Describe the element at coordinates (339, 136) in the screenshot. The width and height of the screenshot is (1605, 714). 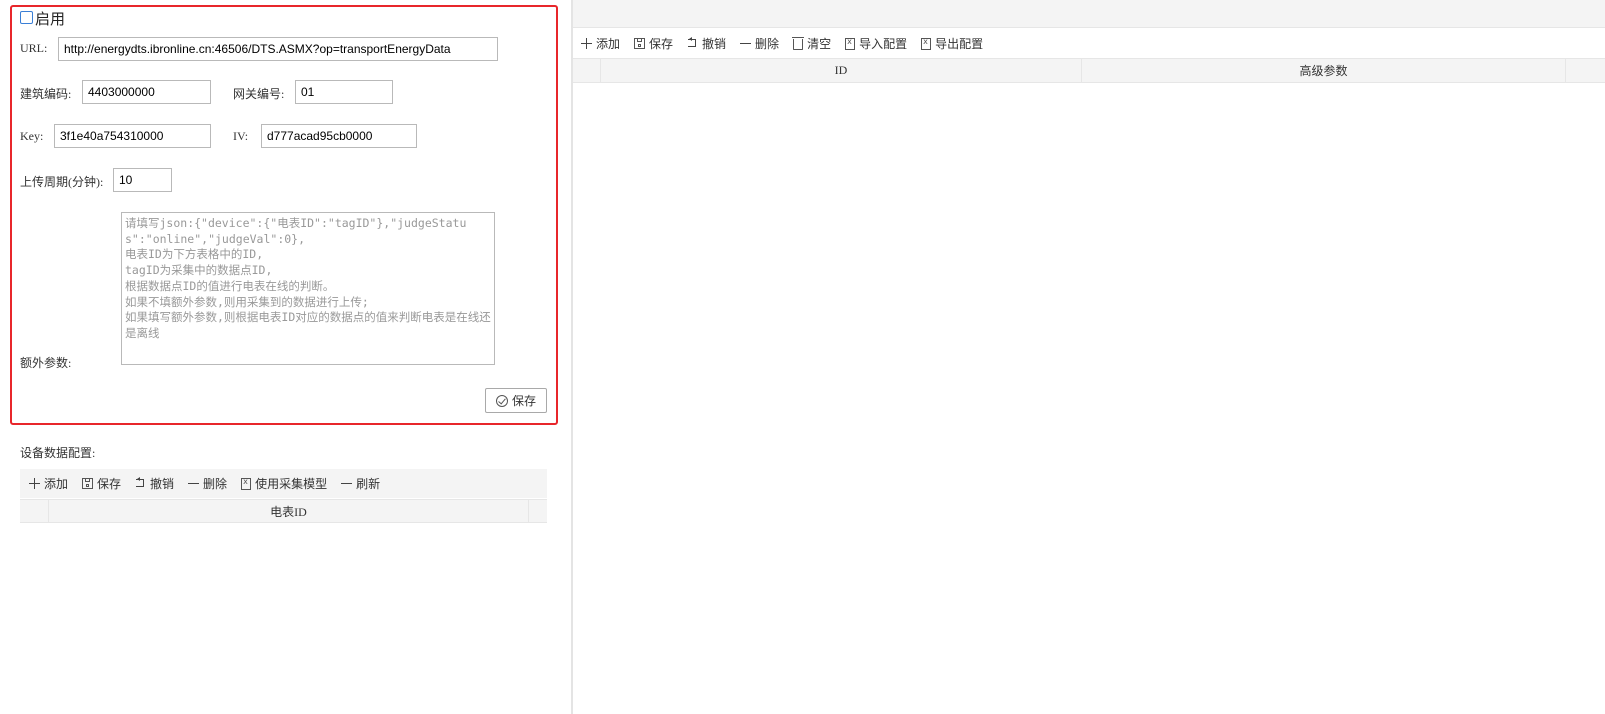
I see `iv-input: d777acad95cb0000` at that location.